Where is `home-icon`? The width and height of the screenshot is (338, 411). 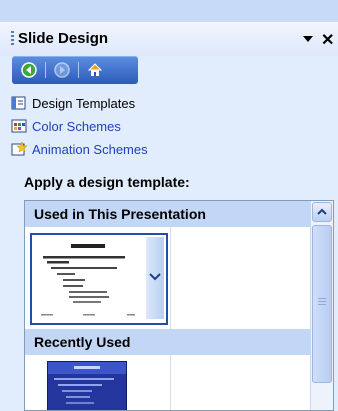
home-icon is located at coordinates (95, 70).